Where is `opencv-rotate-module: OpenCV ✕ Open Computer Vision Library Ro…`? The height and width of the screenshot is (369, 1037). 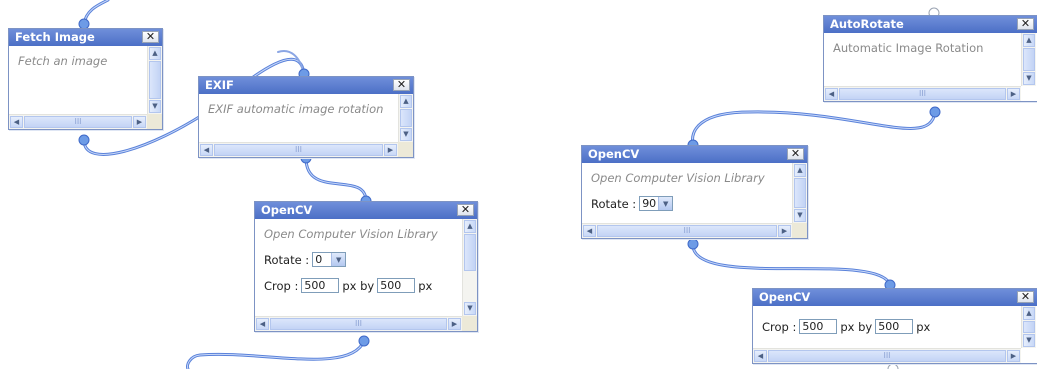 opencv-rotate-module: OpenCV ✕ Open Computer Vision Library Ro… is located at coordinates (694, 192).